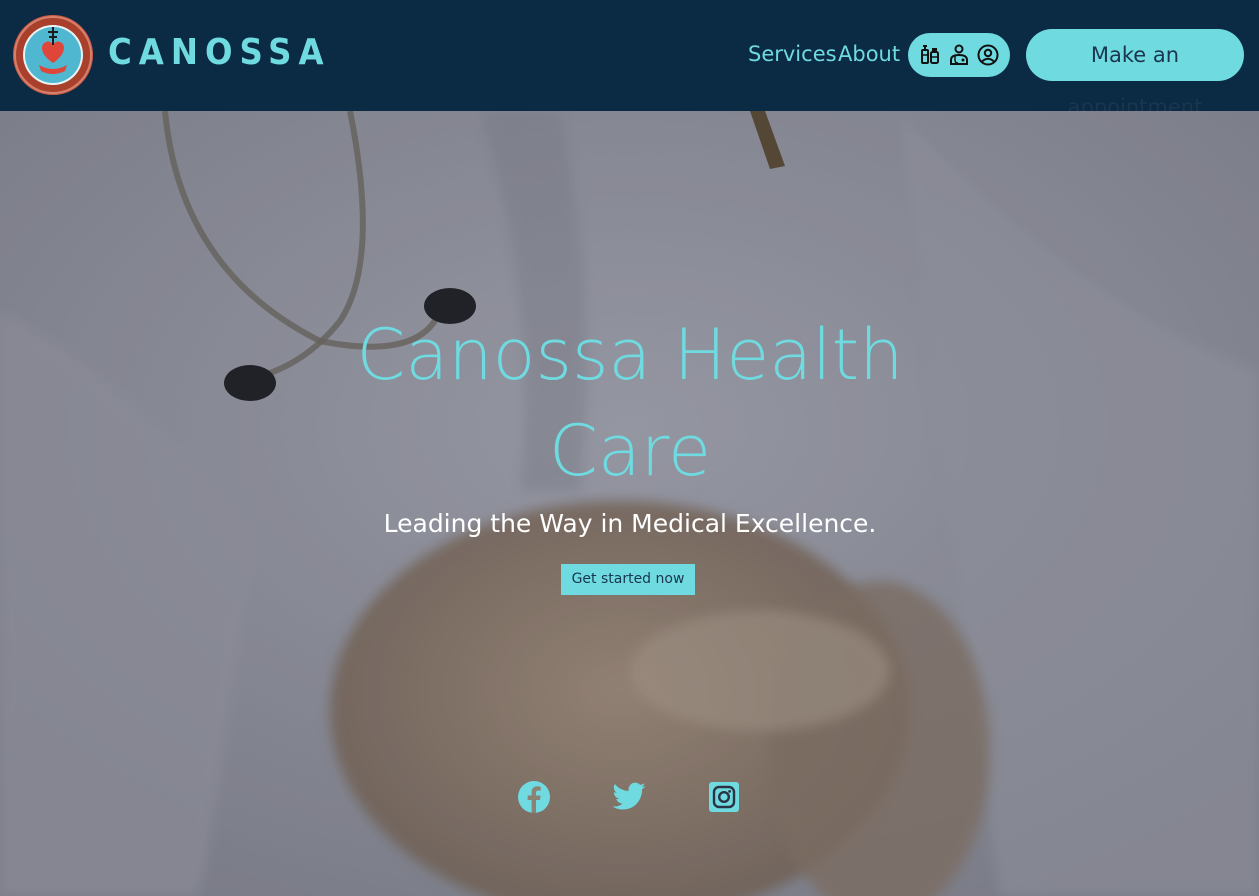 Image resolution: width=1259 pixels, height=896 pixels. I want to click on doctor-icon, so click(959, 55).